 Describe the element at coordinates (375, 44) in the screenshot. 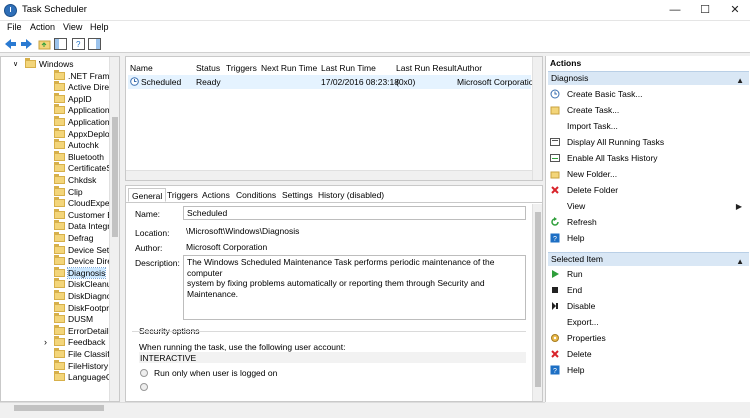

I see `toolbar: ?` at that location.